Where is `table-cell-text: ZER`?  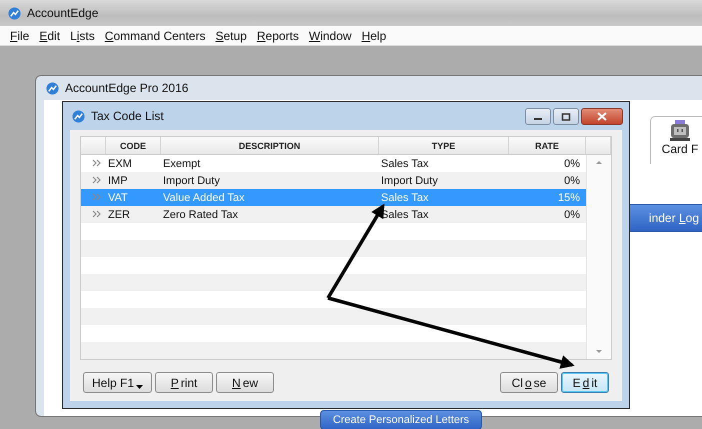 table-cell-text: ZER is located at coordinates (119, 214).